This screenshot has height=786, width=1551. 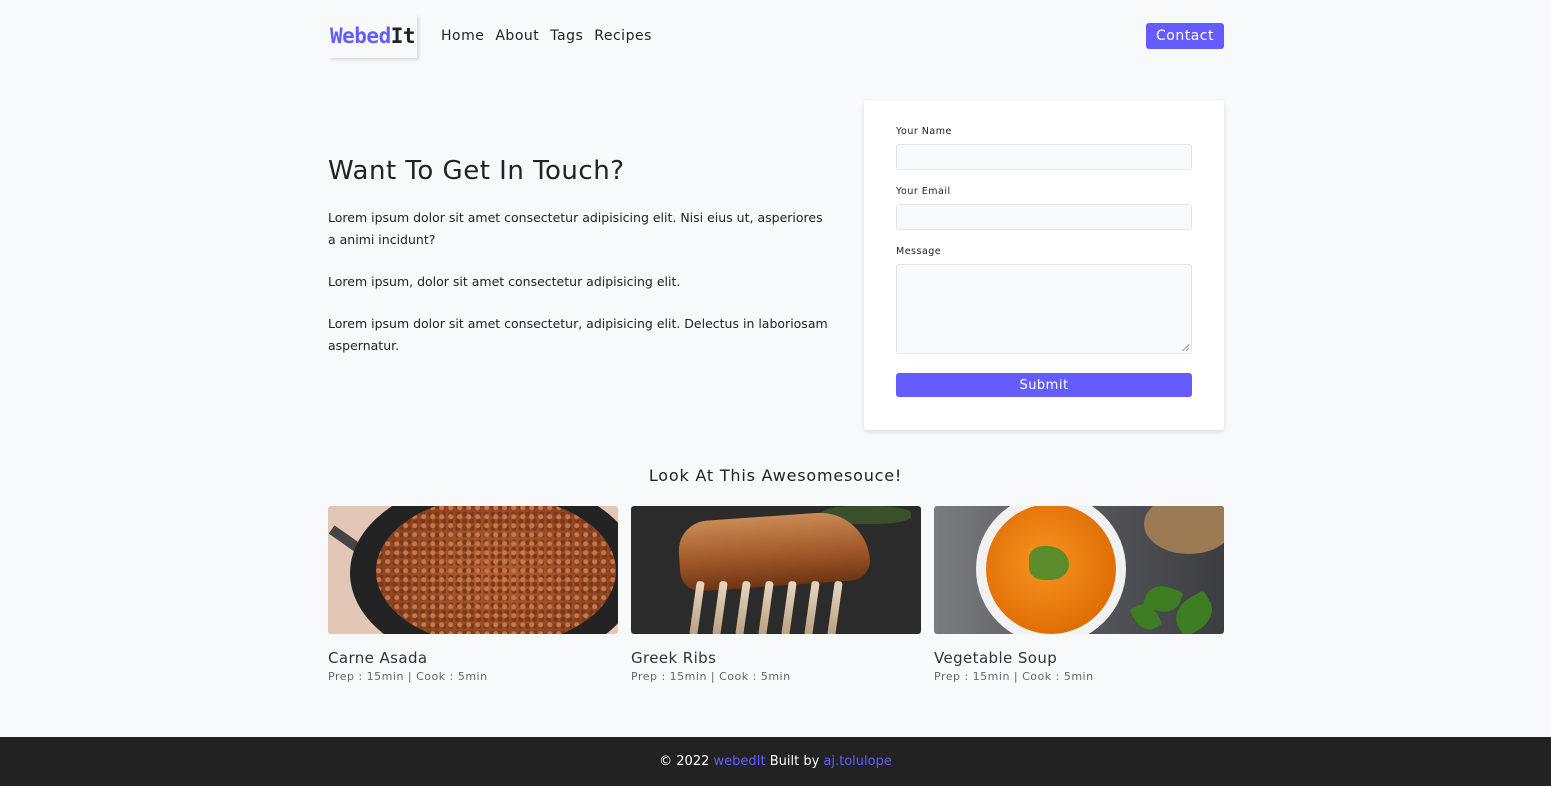 What do you see at coordinates (776, 658) in the screenshot?
I see `recipe-name: Greek Ribs` at bounding box center [776, 658].